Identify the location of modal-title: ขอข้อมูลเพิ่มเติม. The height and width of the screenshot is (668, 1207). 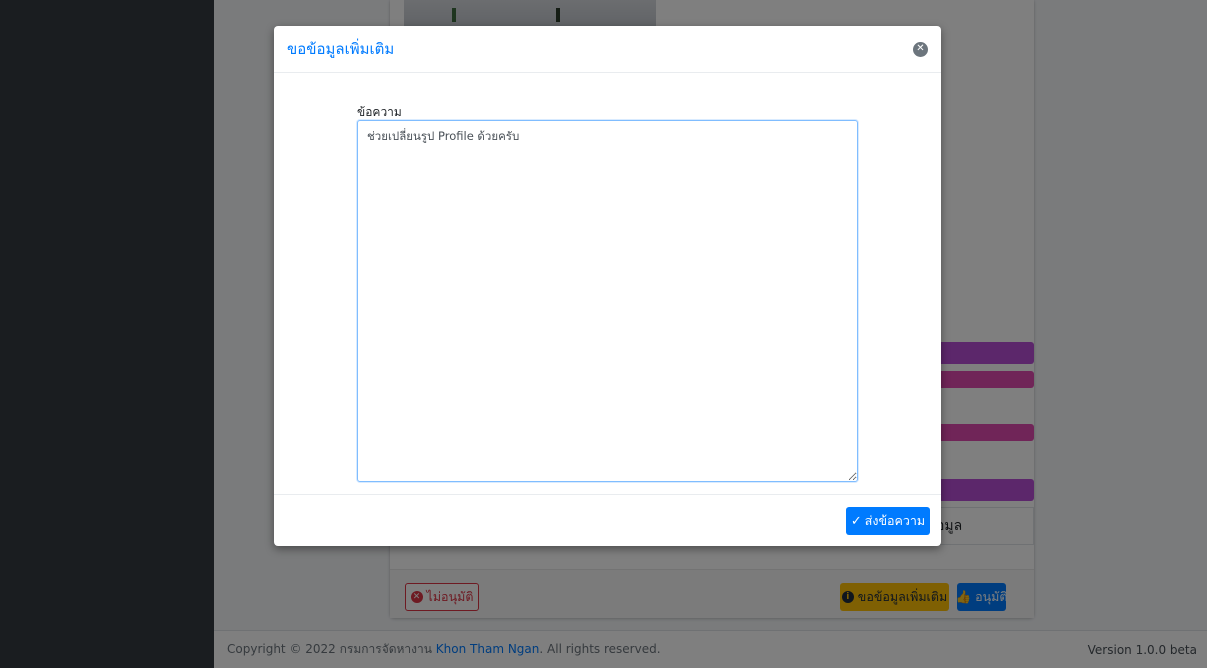
(341, 49).